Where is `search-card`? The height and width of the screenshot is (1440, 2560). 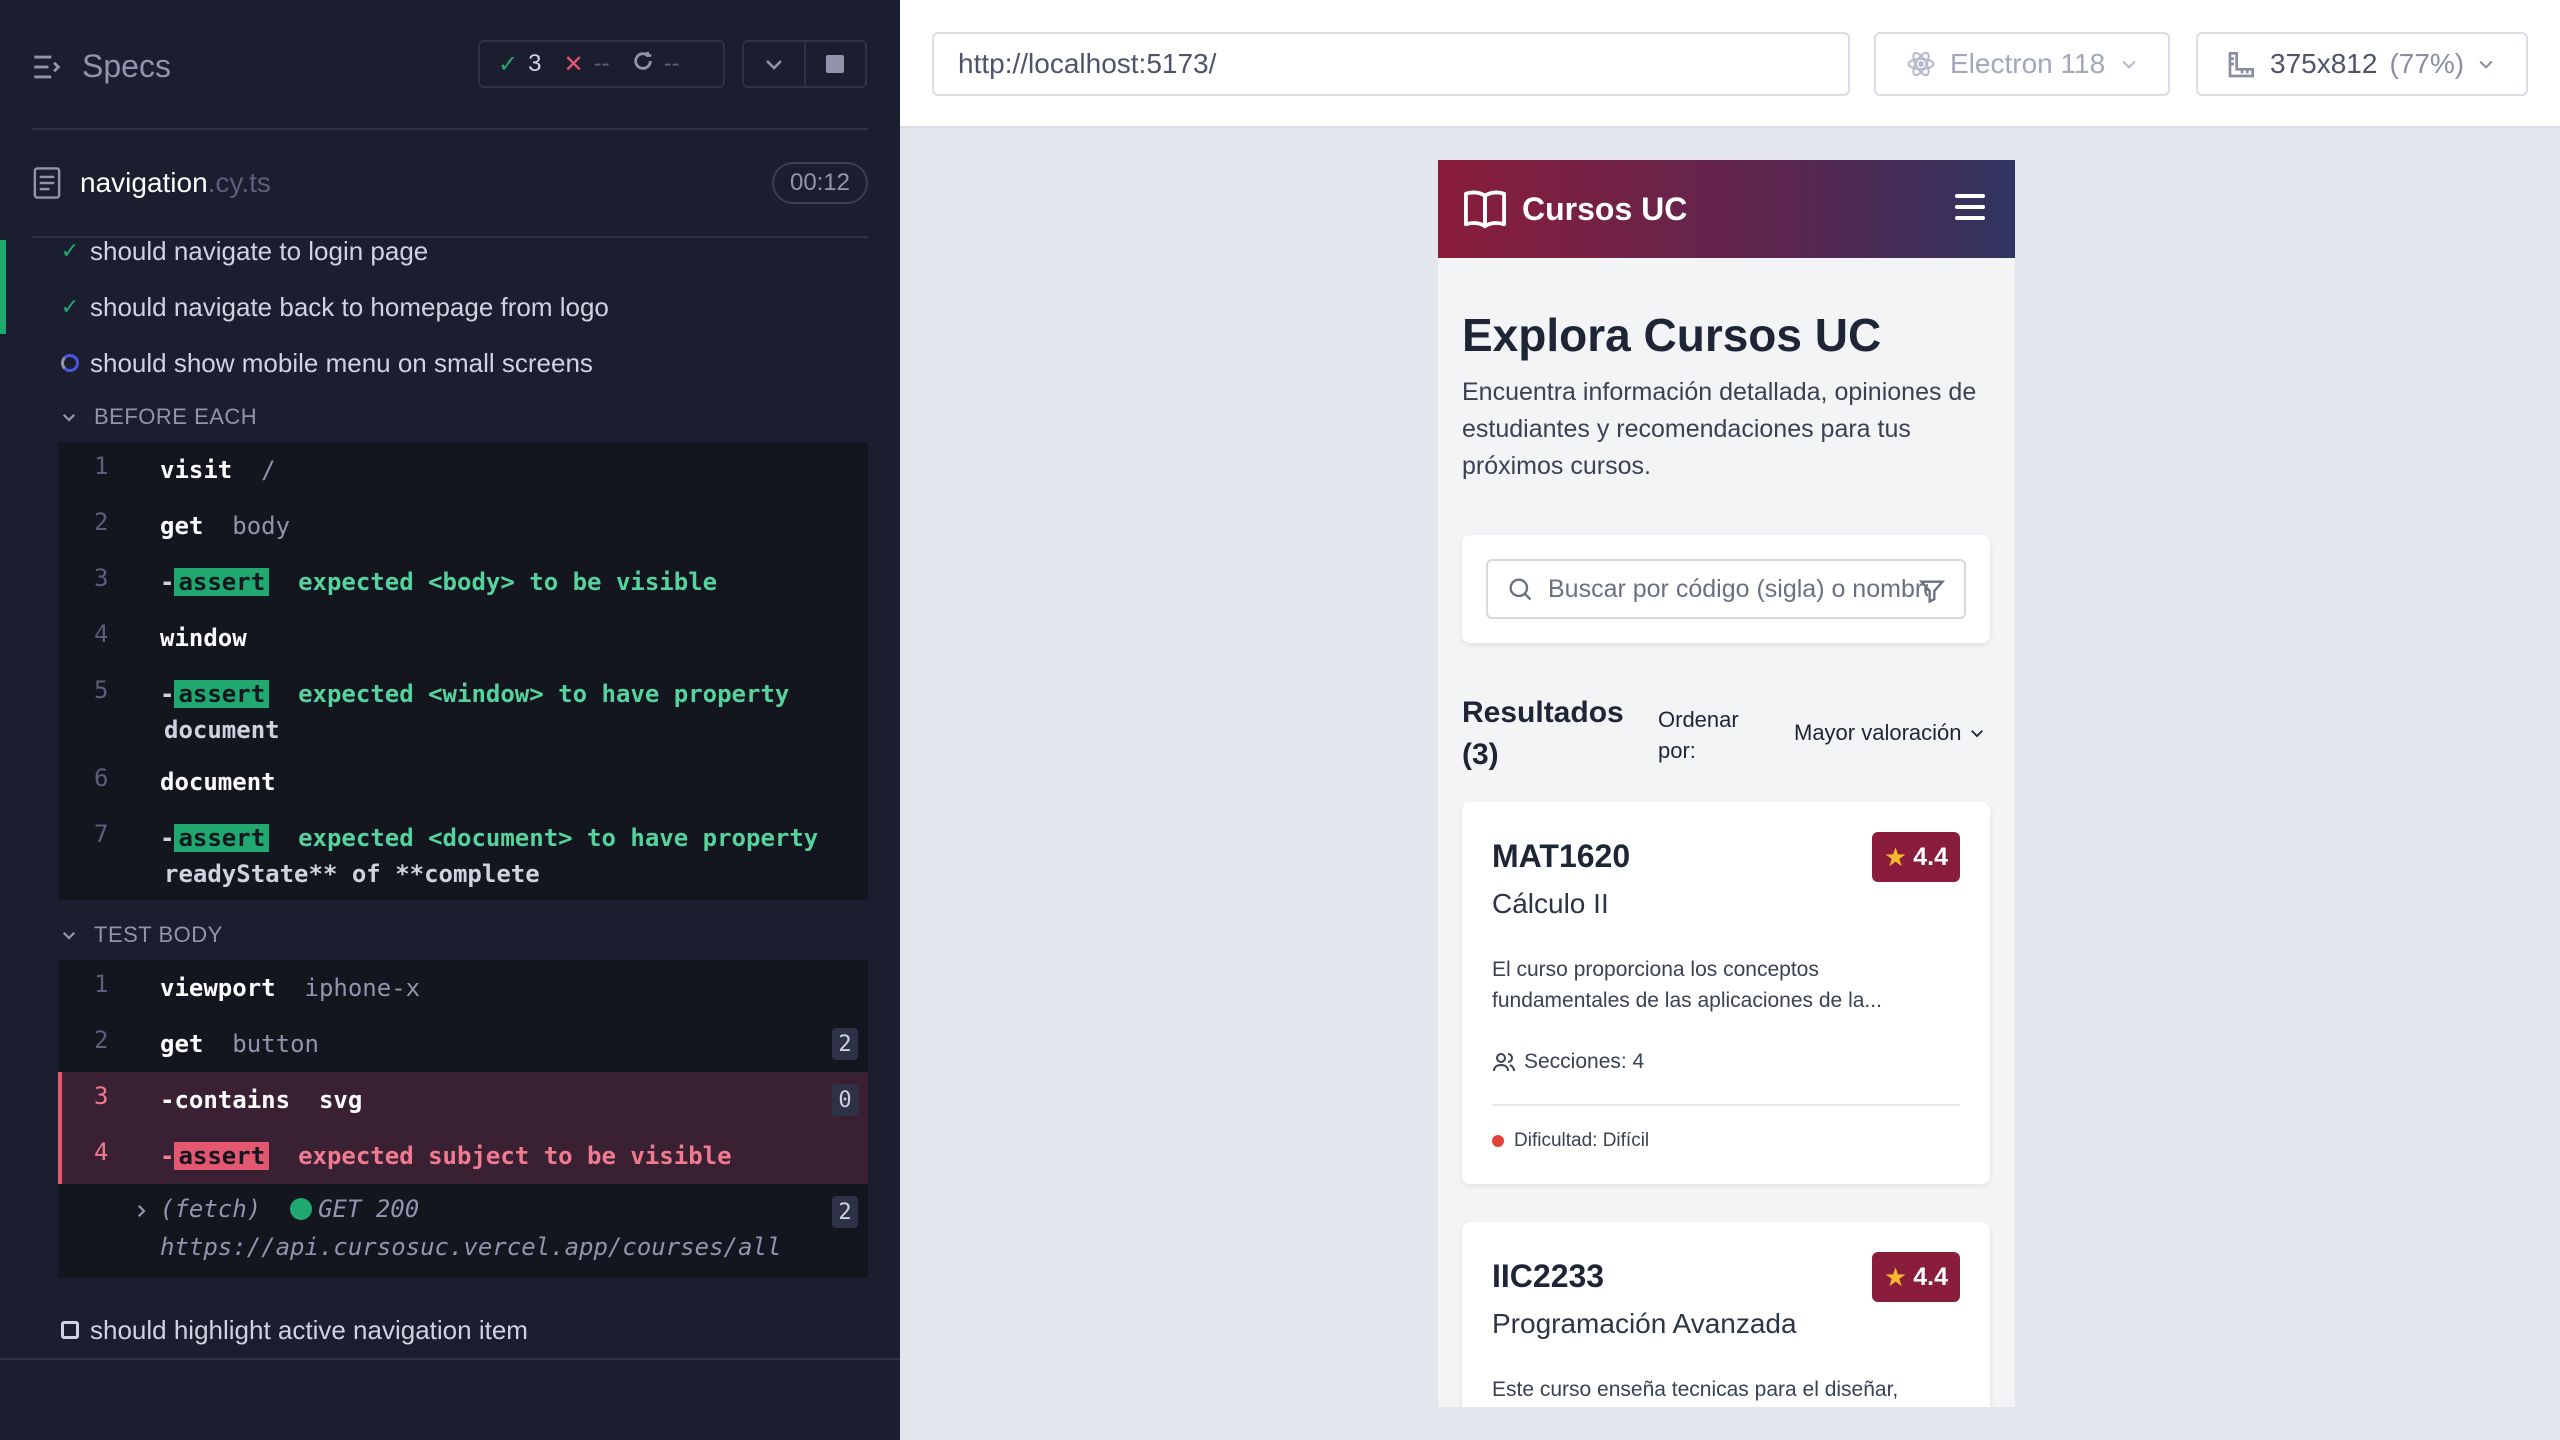 search-card is located at coordinates (1726, 589).